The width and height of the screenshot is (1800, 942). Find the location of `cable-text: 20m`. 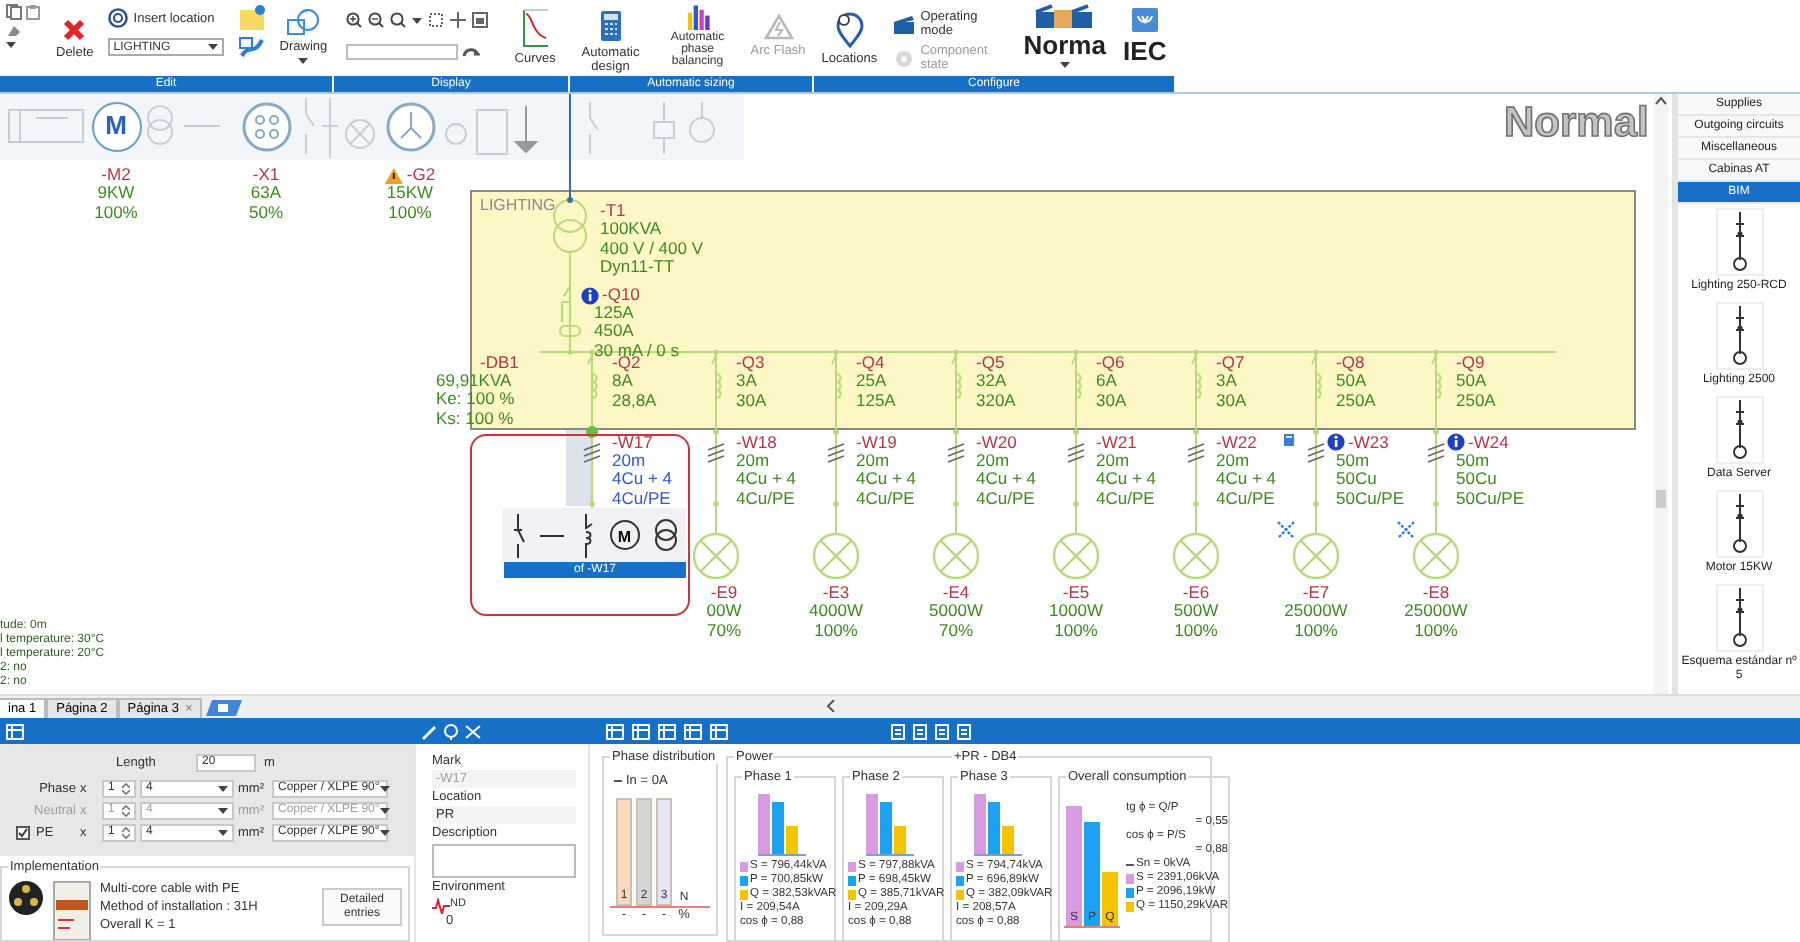

cable-text: 20m is located at coordinates (873, 461).